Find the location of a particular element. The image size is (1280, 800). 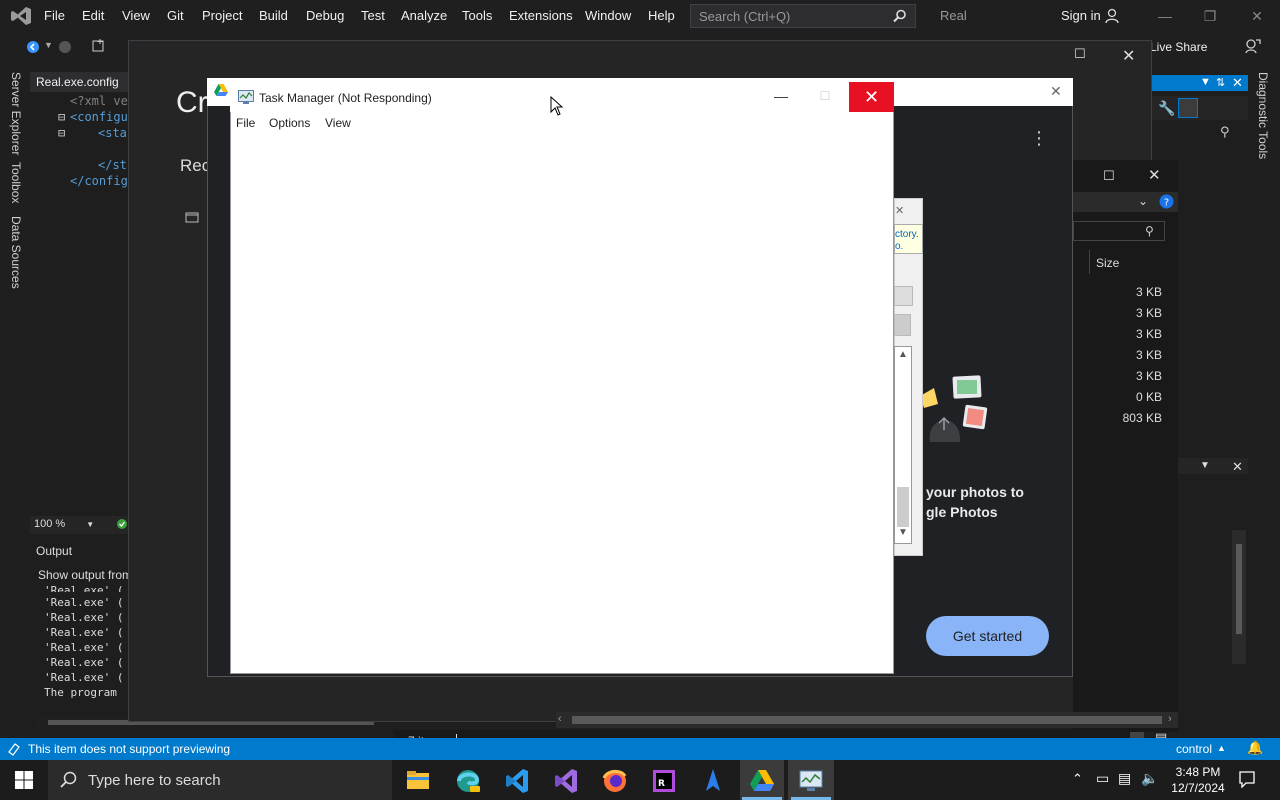

feedback-icon is located at coordinates (1253, 46).